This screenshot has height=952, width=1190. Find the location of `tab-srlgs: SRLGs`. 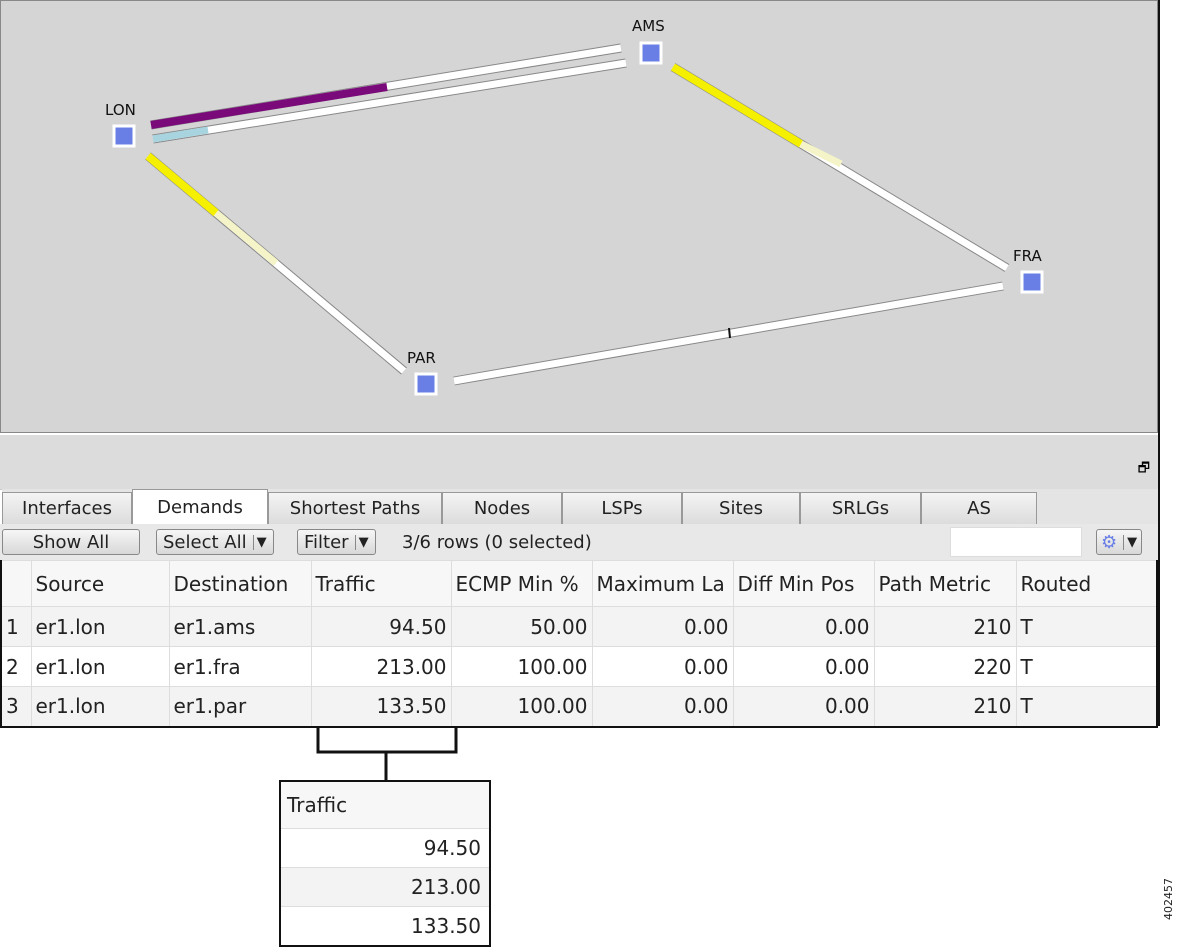

tab-srlgs: SRLGs is located at coordinates (860, 508).